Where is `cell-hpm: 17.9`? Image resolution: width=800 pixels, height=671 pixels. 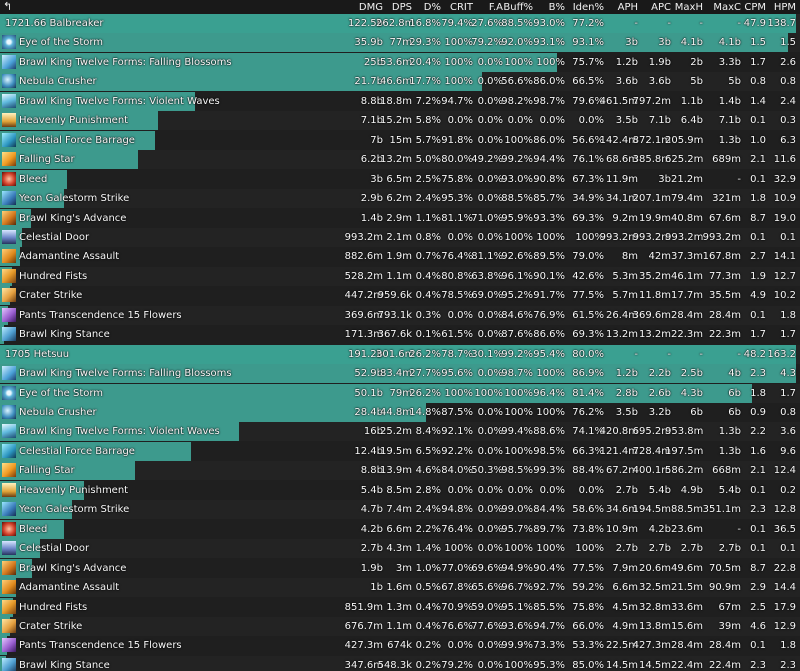
cell-hpm: 17.9 is located at coordinates (784, 607).